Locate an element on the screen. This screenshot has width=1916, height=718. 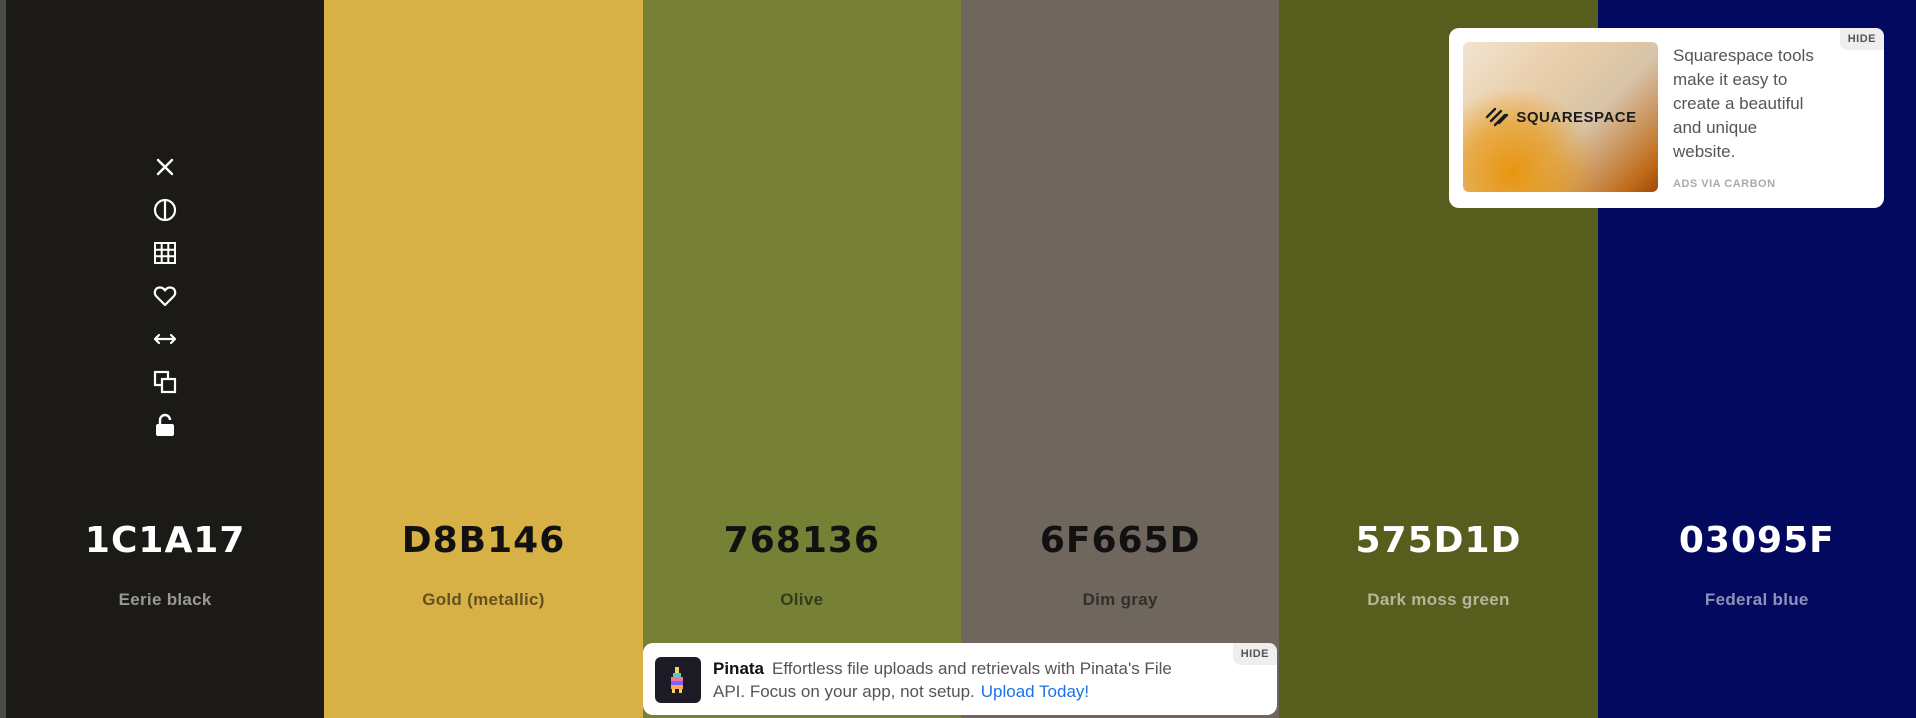
color-name: Dim gray is located at coordinates (1120, 600).